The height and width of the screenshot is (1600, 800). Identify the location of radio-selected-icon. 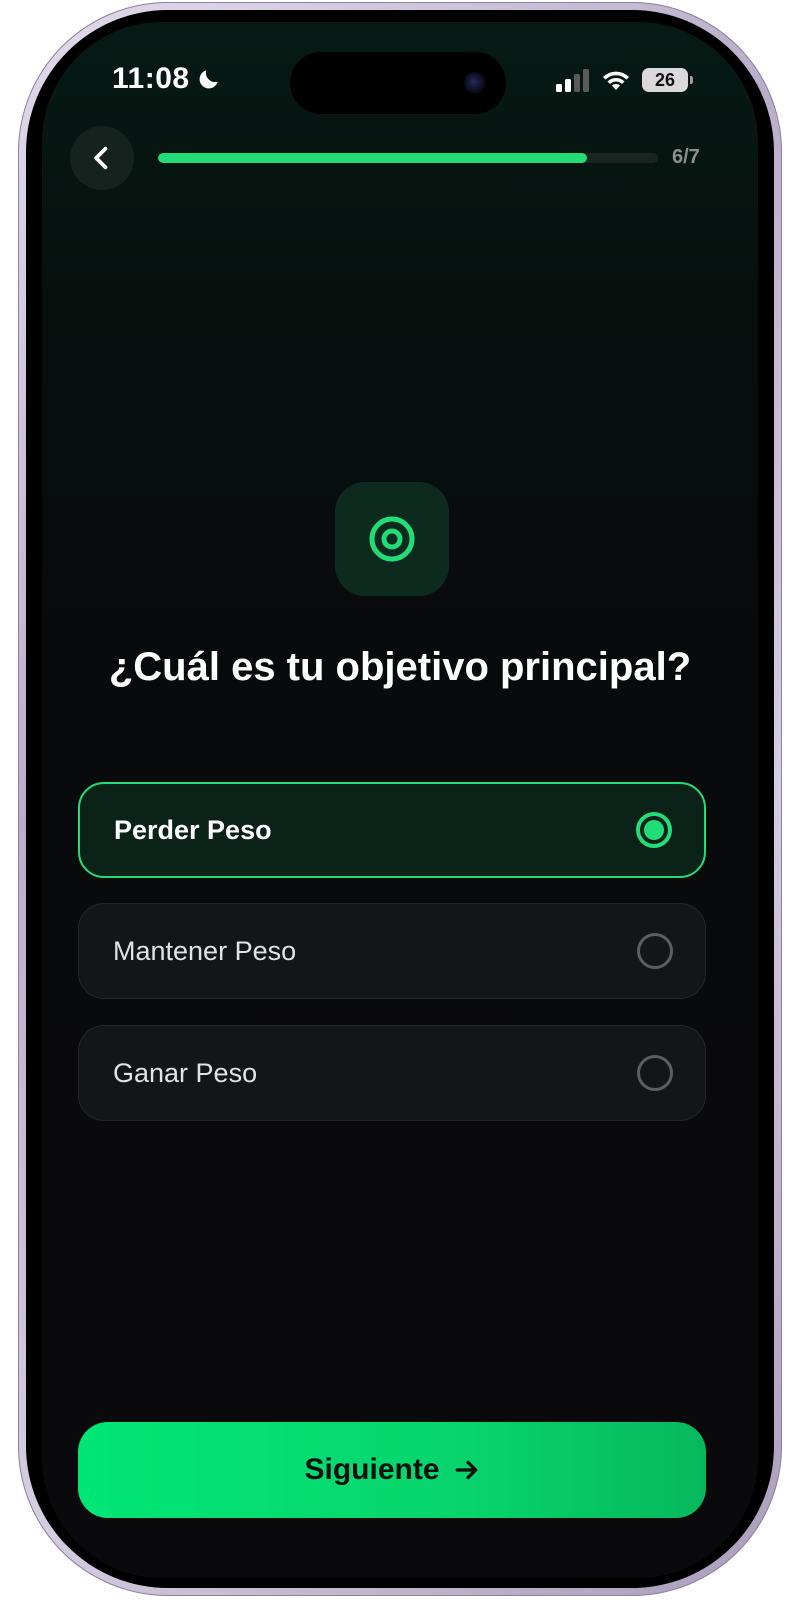
(654, 830).